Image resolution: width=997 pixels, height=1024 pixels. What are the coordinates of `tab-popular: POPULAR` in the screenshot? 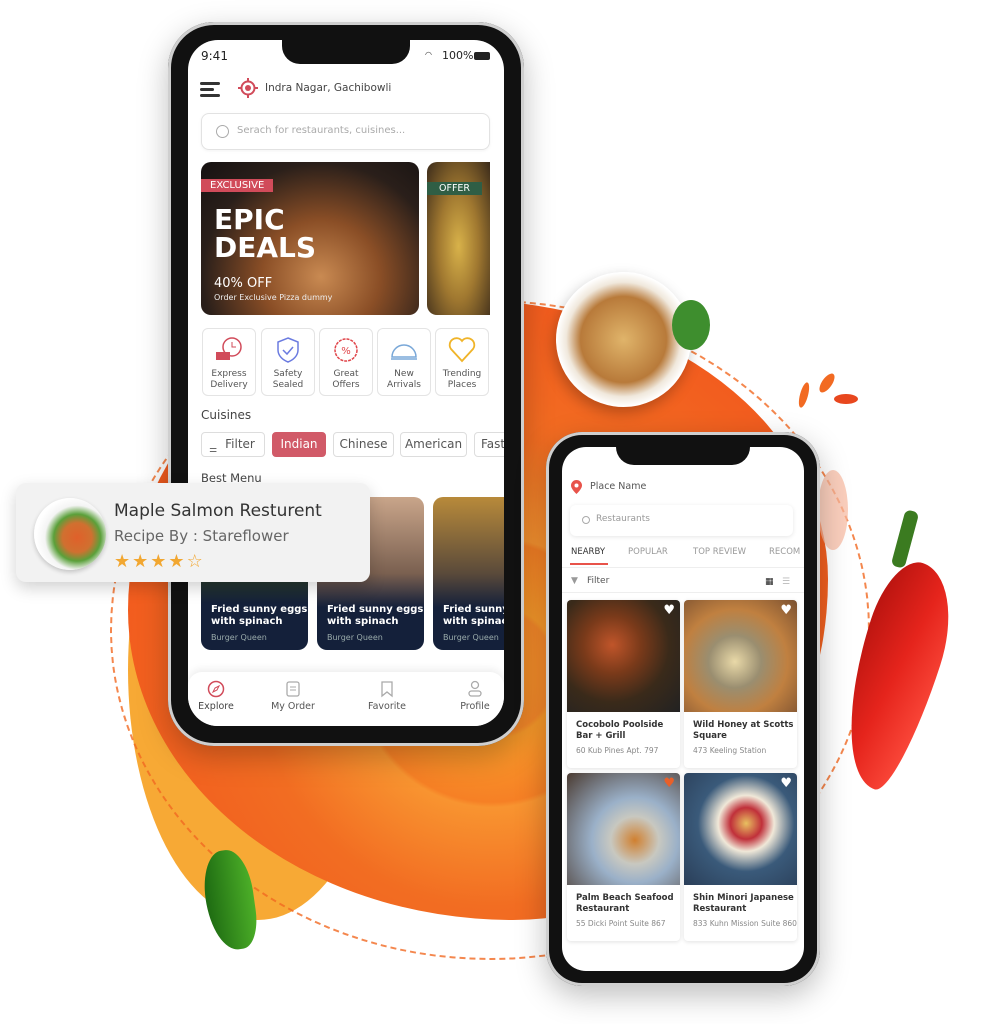 It's located at (648, 552).